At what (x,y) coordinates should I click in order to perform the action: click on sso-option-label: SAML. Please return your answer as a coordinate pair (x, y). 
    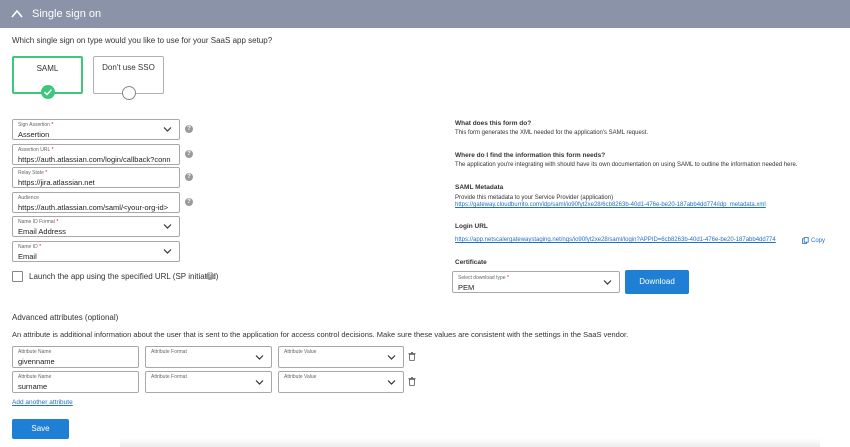
    Looking at the image, I should click on (47, 68).